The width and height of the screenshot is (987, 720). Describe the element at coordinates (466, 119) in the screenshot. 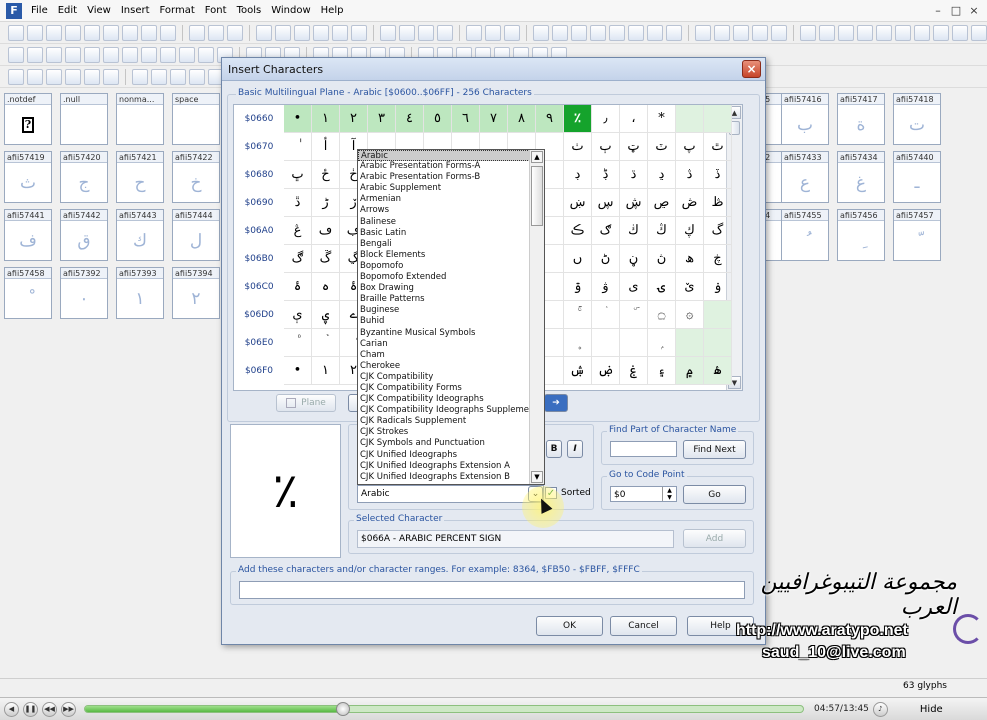

I see `character-cell: ٦` at that location.